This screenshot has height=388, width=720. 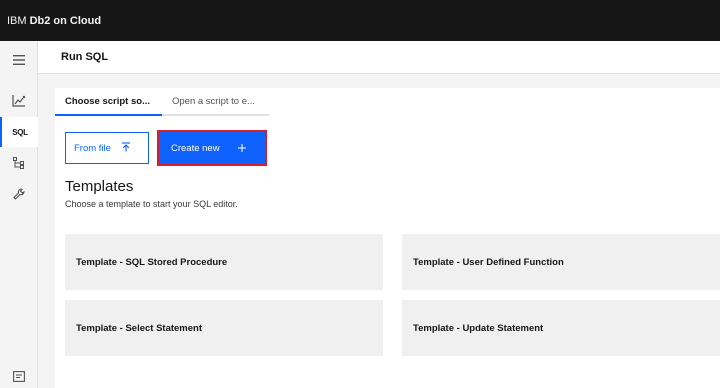 I want to click on terminal-icon, so click(x=19, y=374).